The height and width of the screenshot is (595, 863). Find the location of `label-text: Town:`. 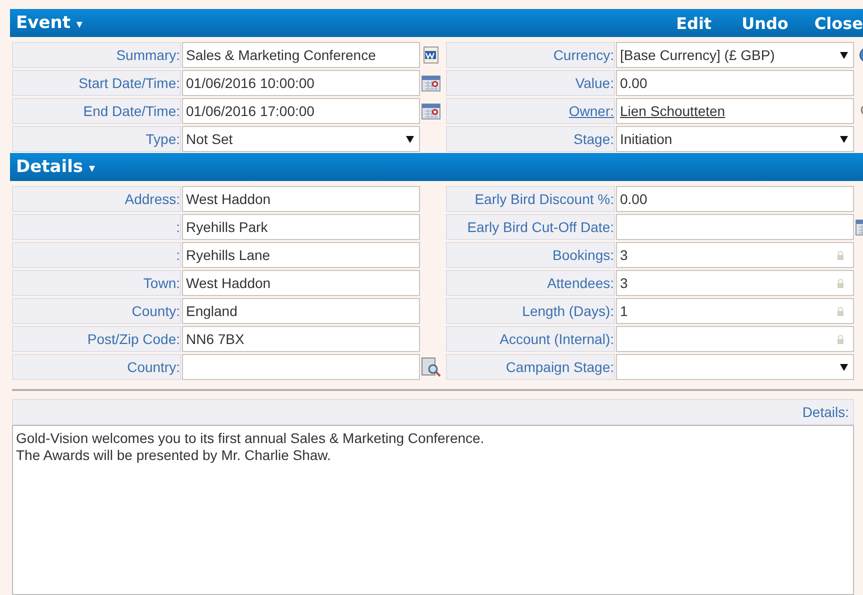

label-text: Town: is located at coordinates (161, 283).